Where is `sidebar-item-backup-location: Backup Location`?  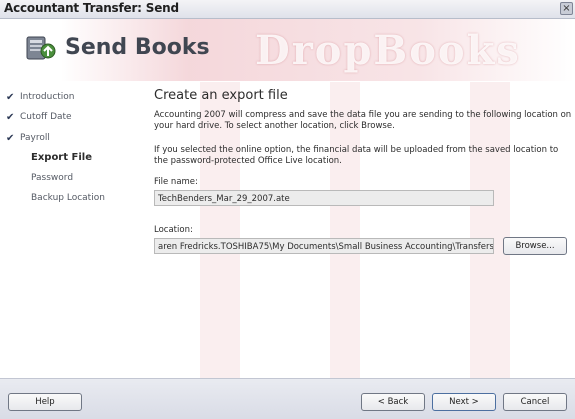
sidebar-item-backup-location: Backup Location is located at coordinates (68, 198).